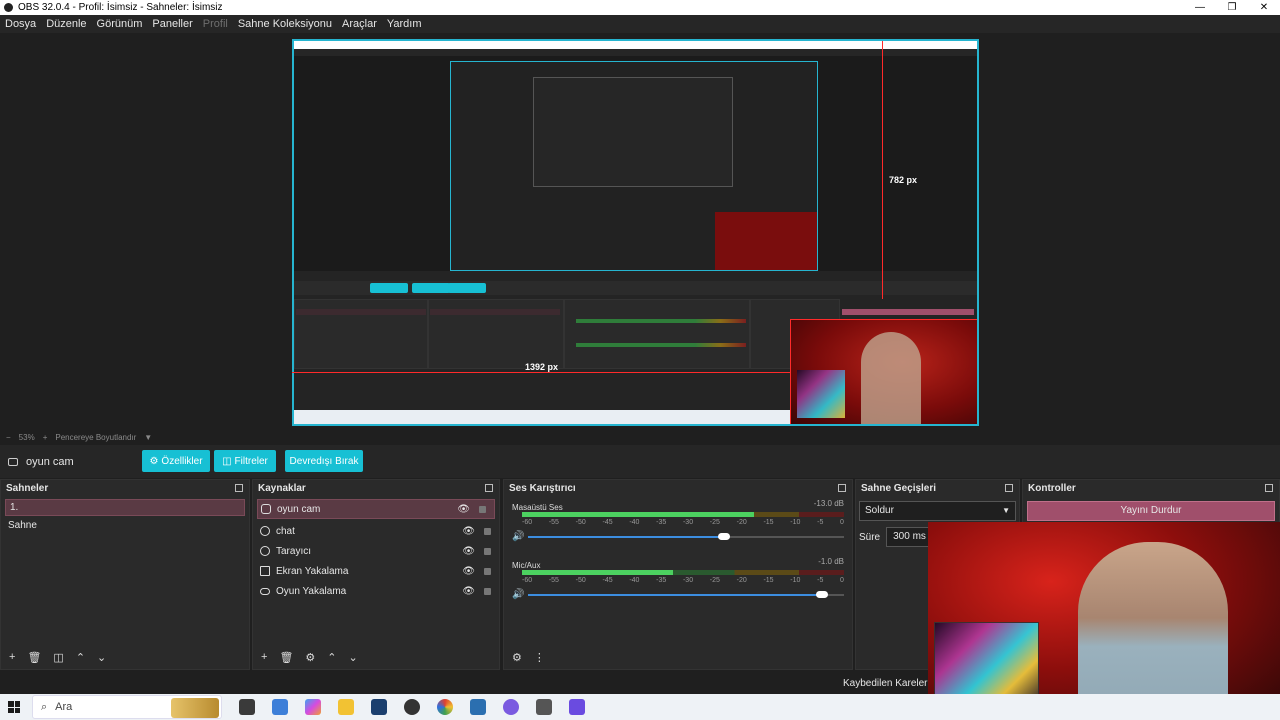  I want to click on meter-tick-label: -20, so click(741, 522).